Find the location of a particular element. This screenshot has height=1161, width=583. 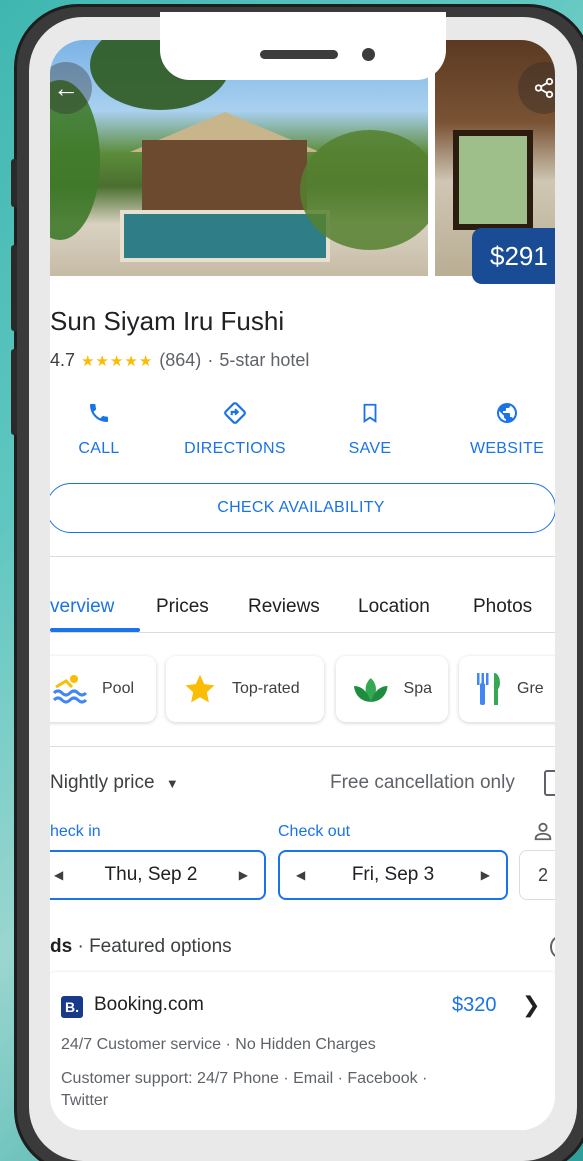

featured-prefix: ds is located at coordinates (61, 946).